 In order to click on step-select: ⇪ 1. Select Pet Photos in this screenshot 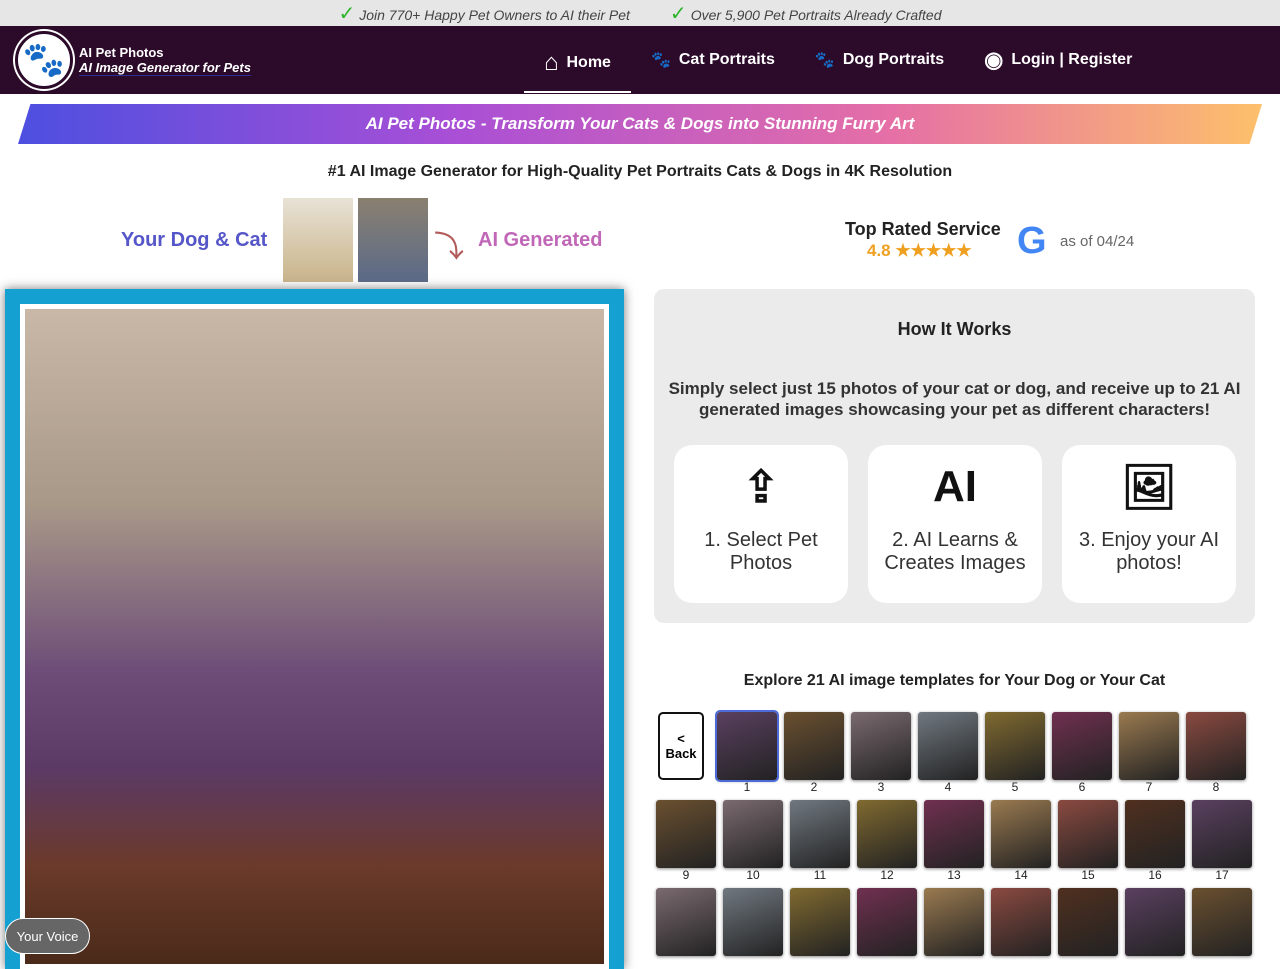, I will do `click(761, 524)`.